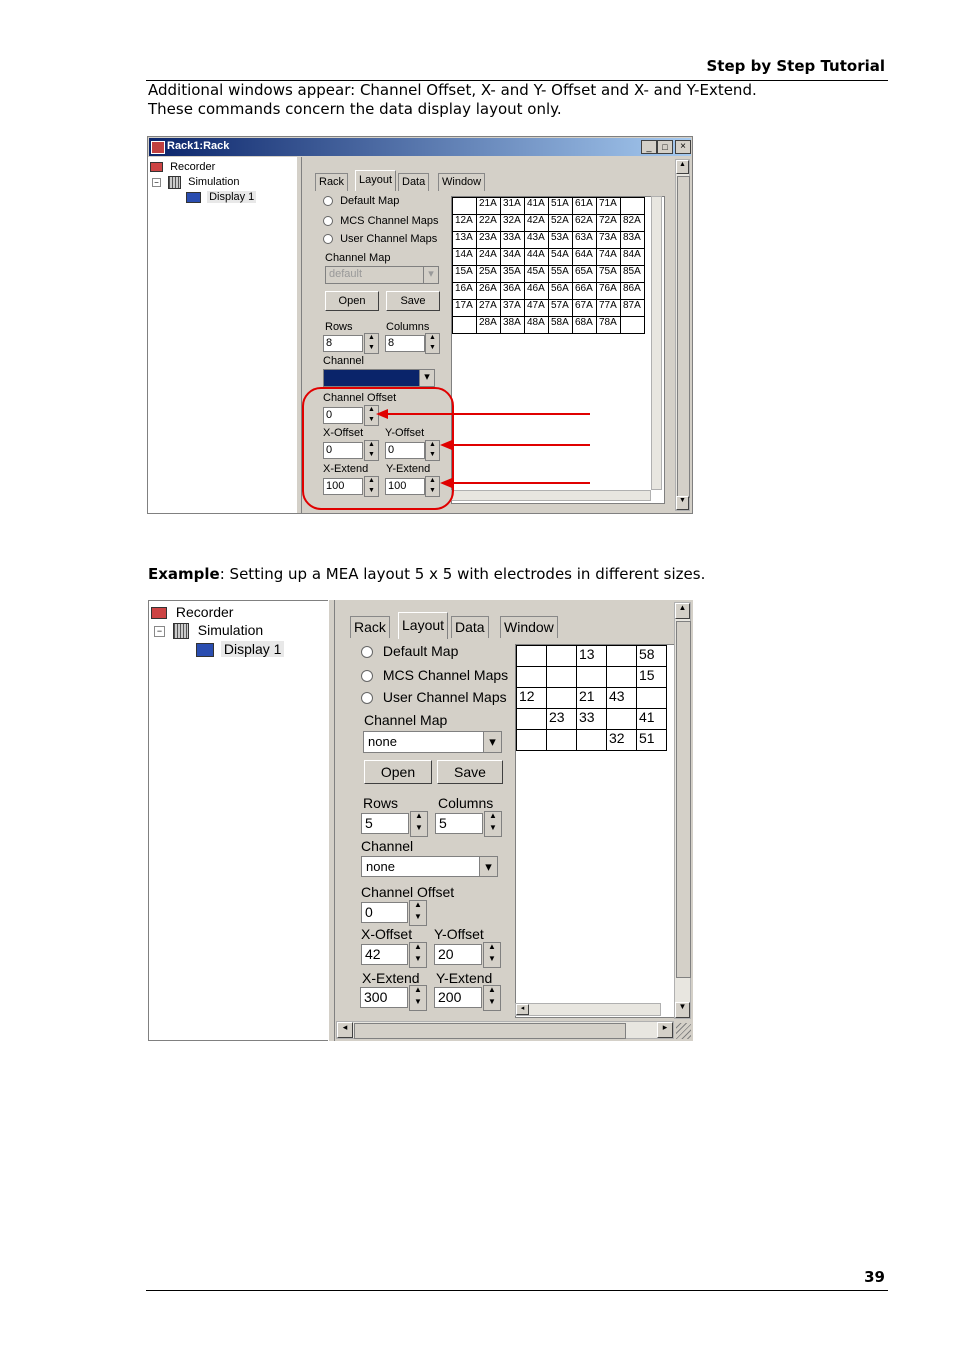  Describe the element at coordinates (682, 1010) in the screenshot. I see `scroll-down-icon: ▼` at that location.